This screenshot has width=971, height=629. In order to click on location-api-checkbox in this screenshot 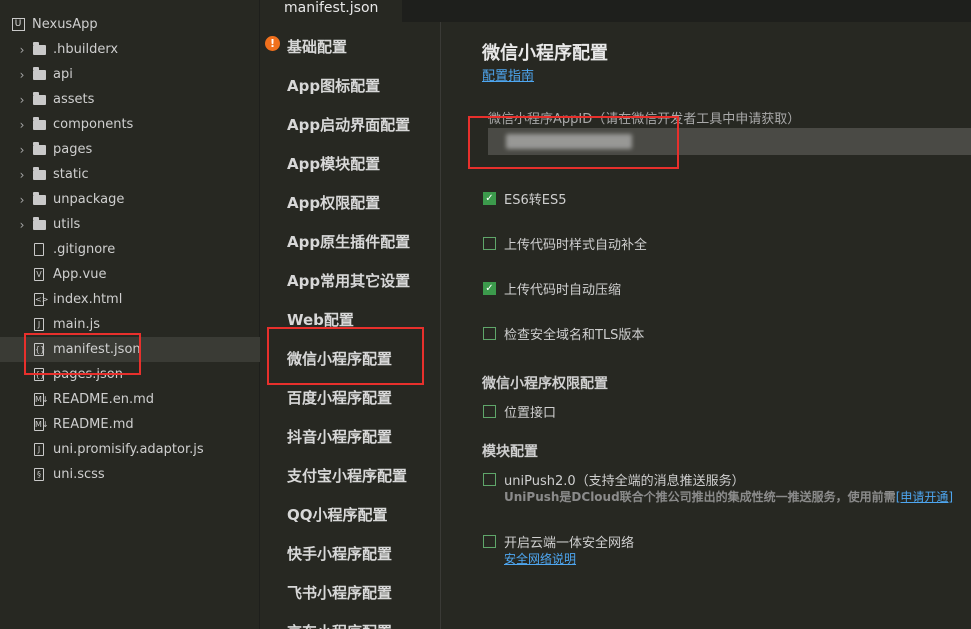, I will do `click(489, 411)`.